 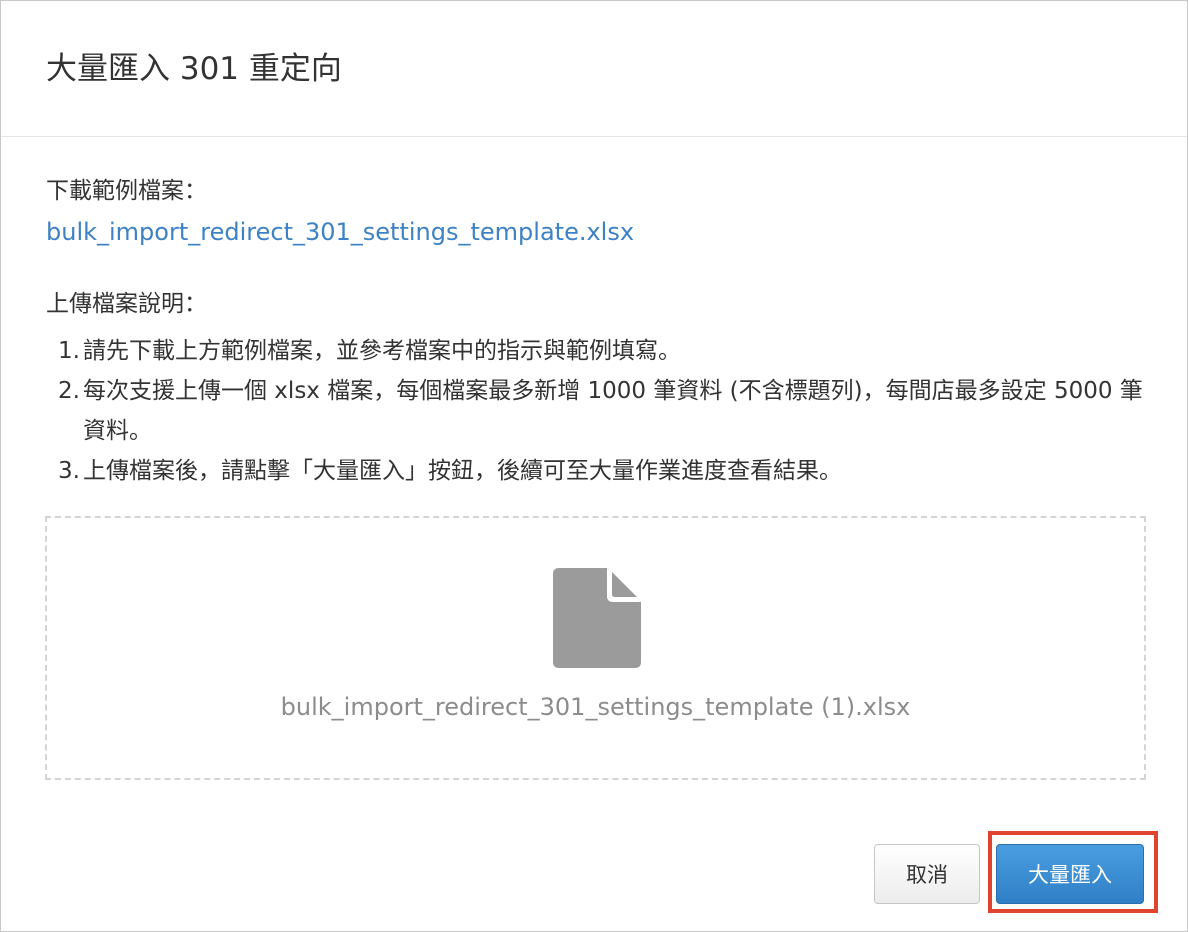 What do you see at coordinates (126, 304) in the screenshot?
I see `upload-instructions-label: 上傳檔案說明：` at bounding box center [126, 304].